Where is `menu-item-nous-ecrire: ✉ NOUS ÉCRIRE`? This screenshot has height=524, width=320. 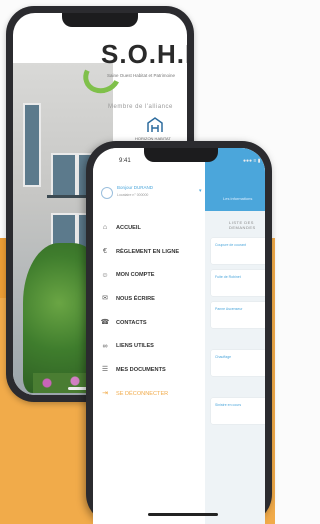
menu-item-nous-ecrire: ✉ NOUS ÉCRIRE is located at coordinates (153, 299).